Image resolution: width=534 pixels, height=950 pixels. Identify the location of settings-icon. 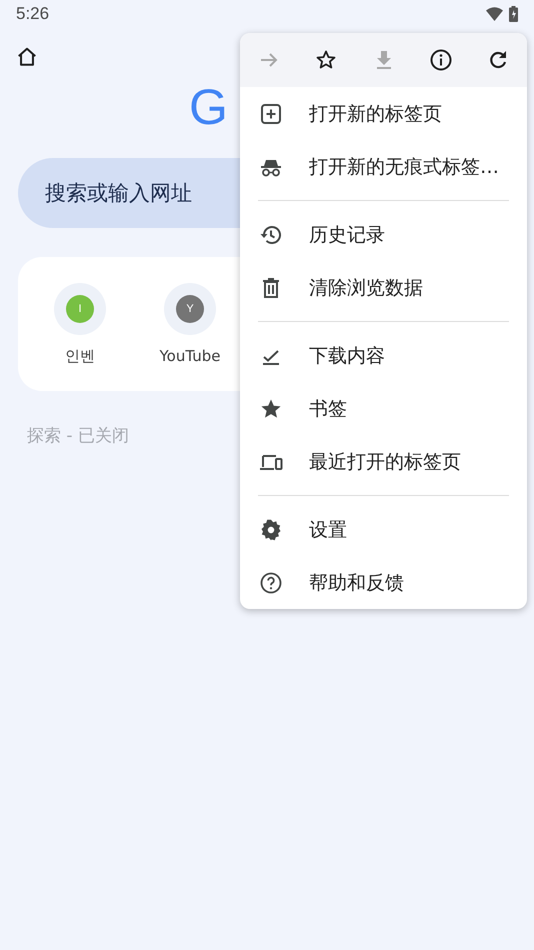
(271, 530).